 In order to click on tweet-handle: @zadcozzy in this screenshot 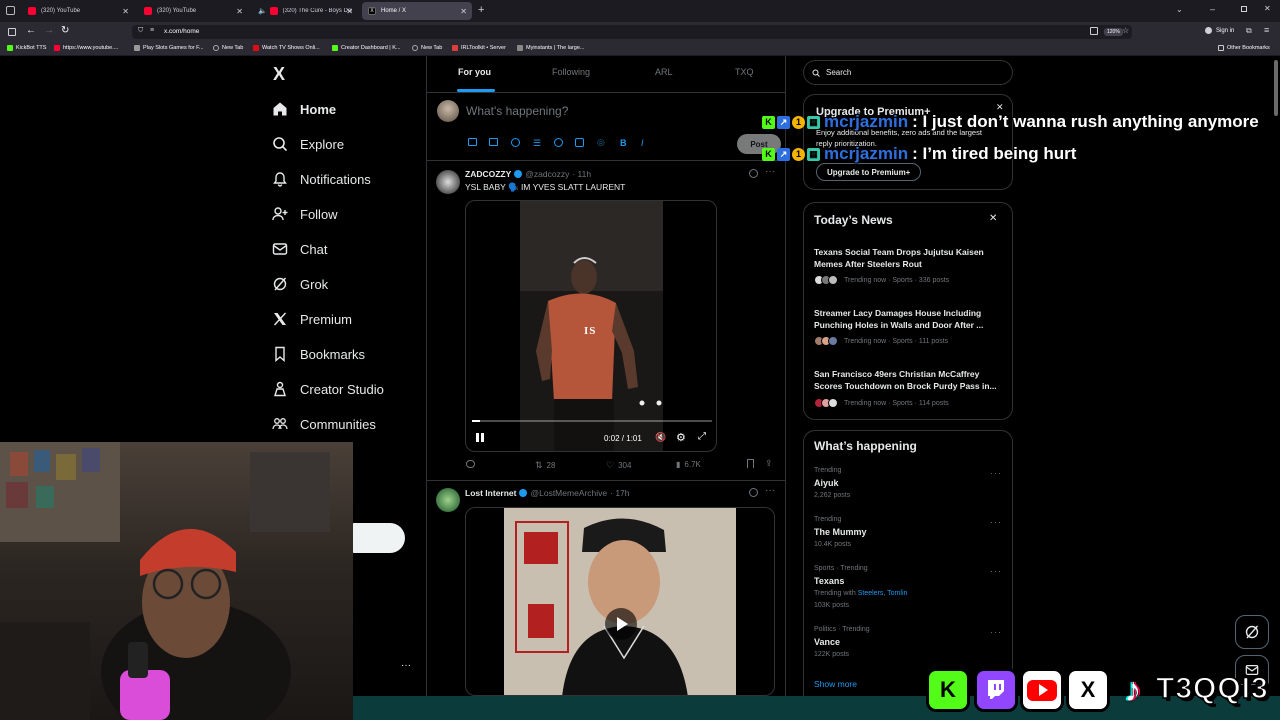, I will do `click(547, 174)`.